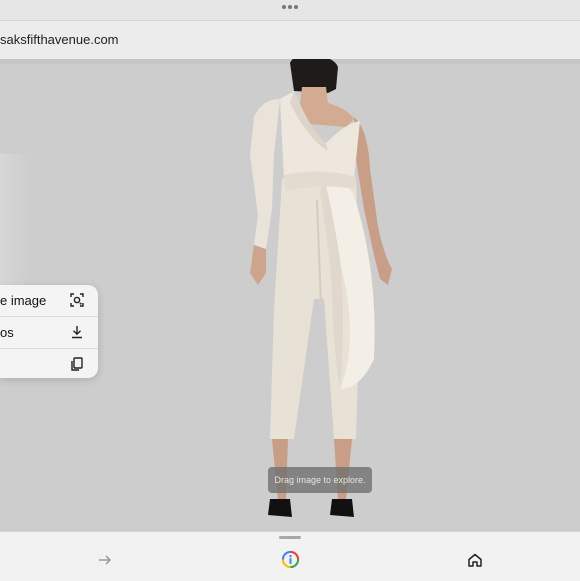 The height and width of the screenshot is (581, 580). I want to click on address-bar: saksfifthavenue.com, so click(290, 40).